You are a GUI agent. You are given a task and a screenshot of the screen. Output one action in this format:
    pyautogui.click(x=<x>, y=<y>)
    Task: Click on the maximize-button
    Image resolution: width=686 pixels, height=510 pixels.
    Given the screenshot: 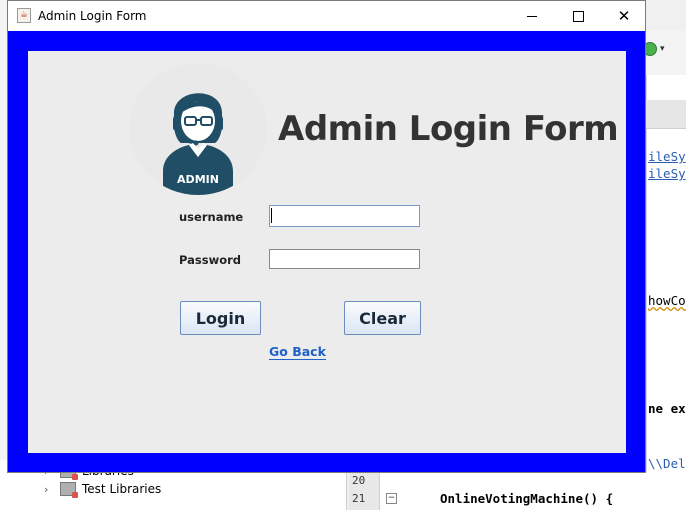 What is the action you would take?
    pyautogui.click(x=578, y=16)
    